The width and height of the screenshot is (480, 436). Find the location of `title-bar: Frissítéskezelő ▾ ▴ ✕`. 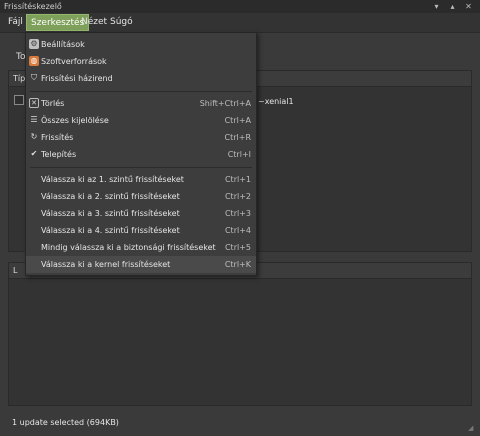

title-bar: Frissítéskezelő ▾ ▴ ✕ is located at coordinates (240, 6).